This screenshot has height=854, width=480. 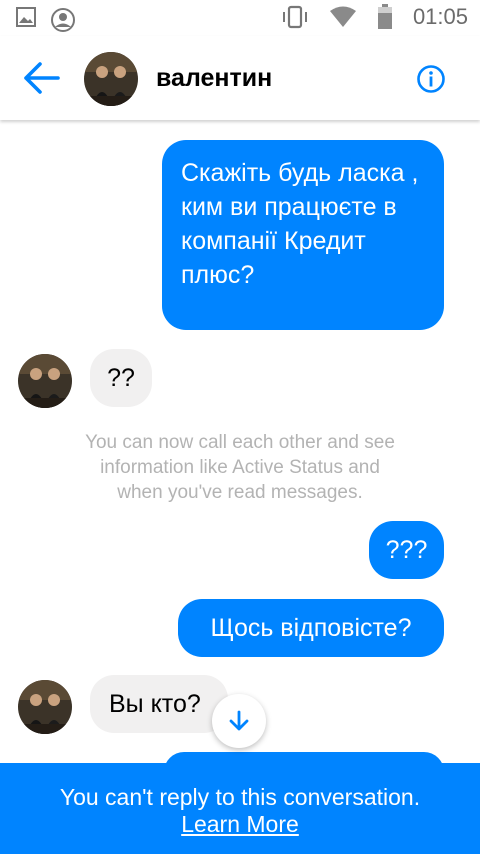 I want to click on cannot-reply-text: You can't reply to this conversation., so click(x=240, y=797).